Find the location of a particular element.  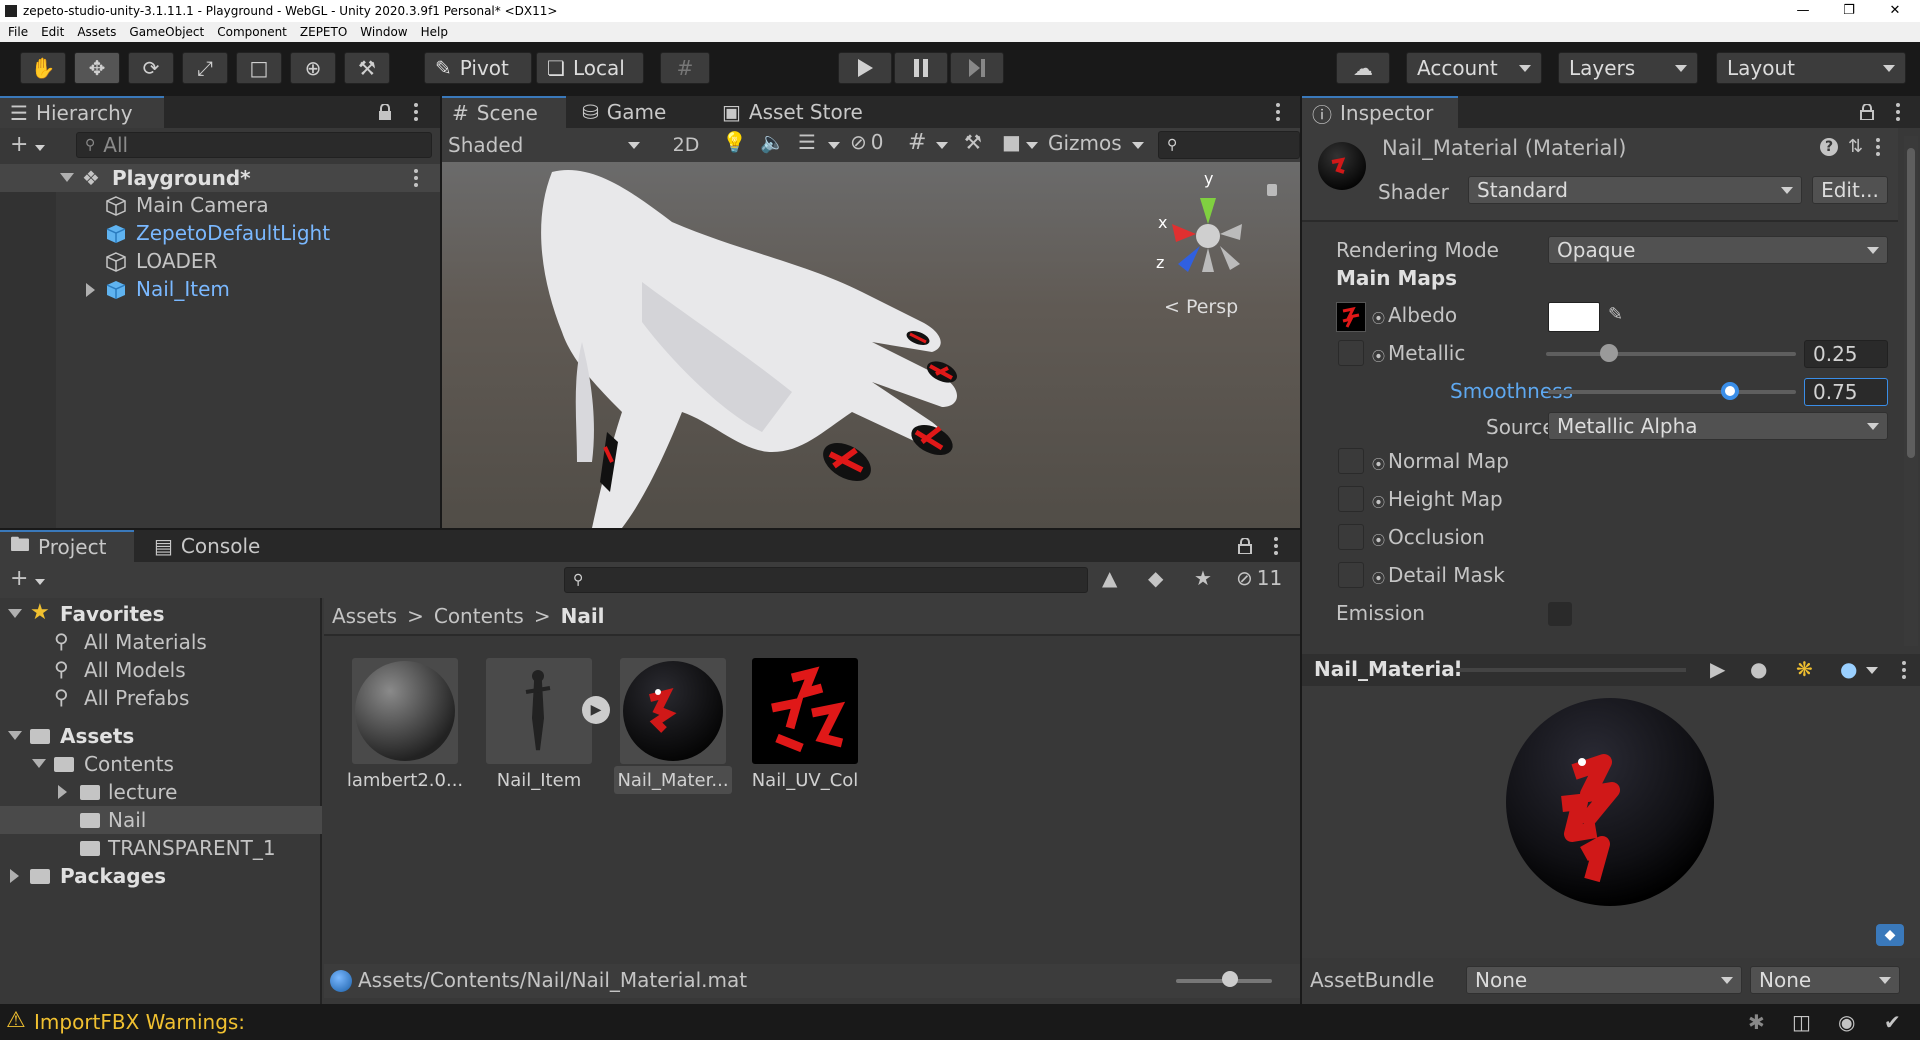

grid-toggle-icon: # is located at coordinates (917, 142).